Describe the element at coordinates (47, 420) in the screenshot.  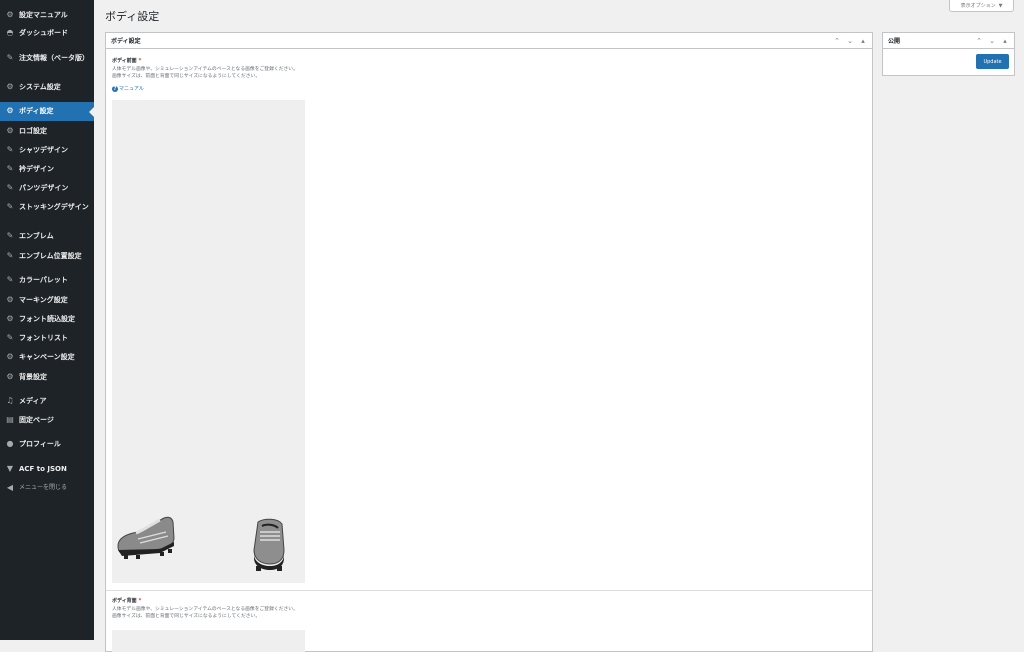
I see `sidebar-item-pages: ▤ 固定ページ` at that location.